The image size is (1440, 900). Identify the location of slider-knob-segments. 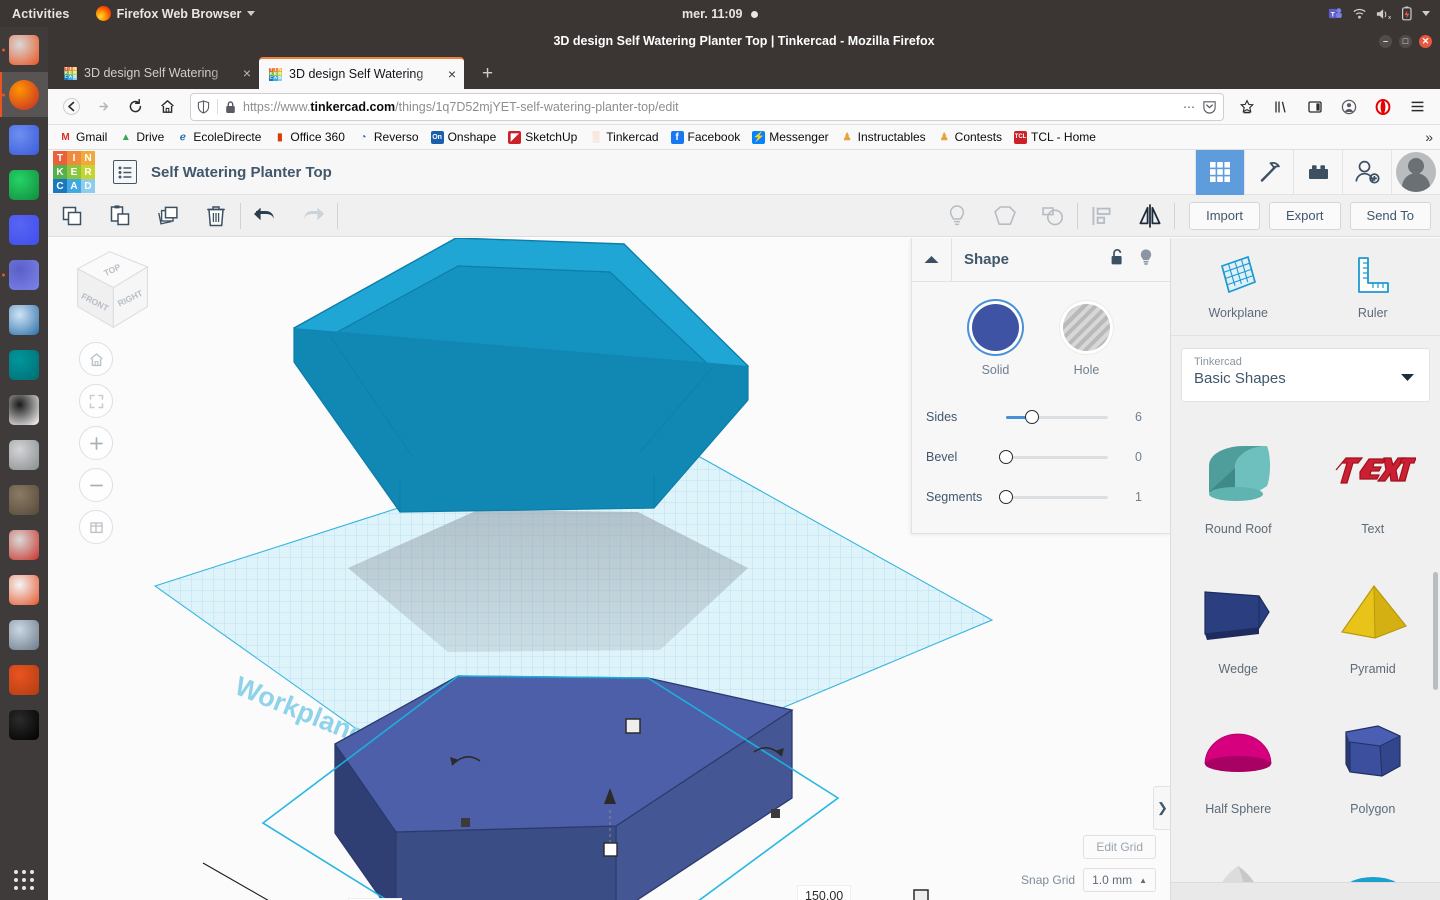
(1006, 497).